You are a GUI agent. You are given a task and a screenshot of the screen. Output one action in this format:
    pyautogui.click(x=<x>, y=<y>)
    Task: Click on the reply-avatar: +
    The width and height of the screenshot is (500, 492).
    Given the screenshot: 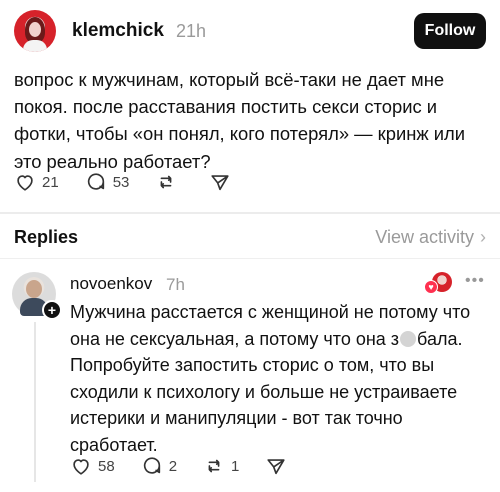 What is the action you would take?
    pyautogui.click(x=37, y=296)
    